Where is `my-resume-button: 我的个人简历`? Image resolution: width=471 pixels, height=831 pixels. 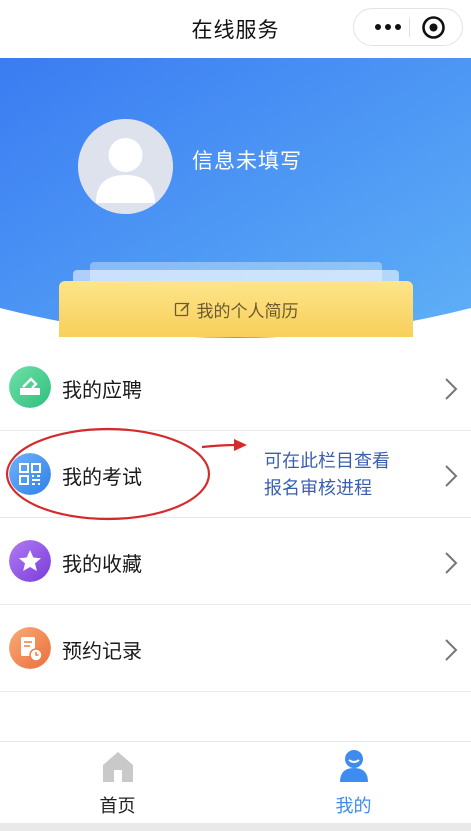
my-resume-button: 我的个人简历 is located at coordinates (236, 309).